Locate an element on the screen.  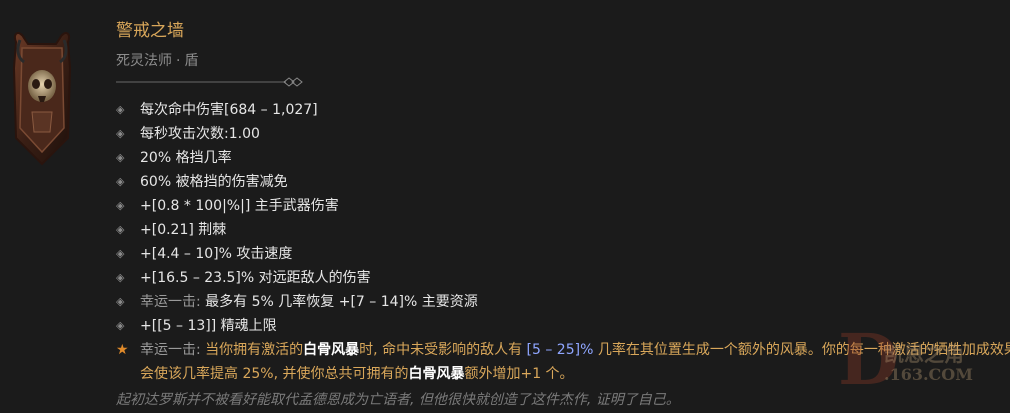
title-divider is located at coordinates (209, 82).